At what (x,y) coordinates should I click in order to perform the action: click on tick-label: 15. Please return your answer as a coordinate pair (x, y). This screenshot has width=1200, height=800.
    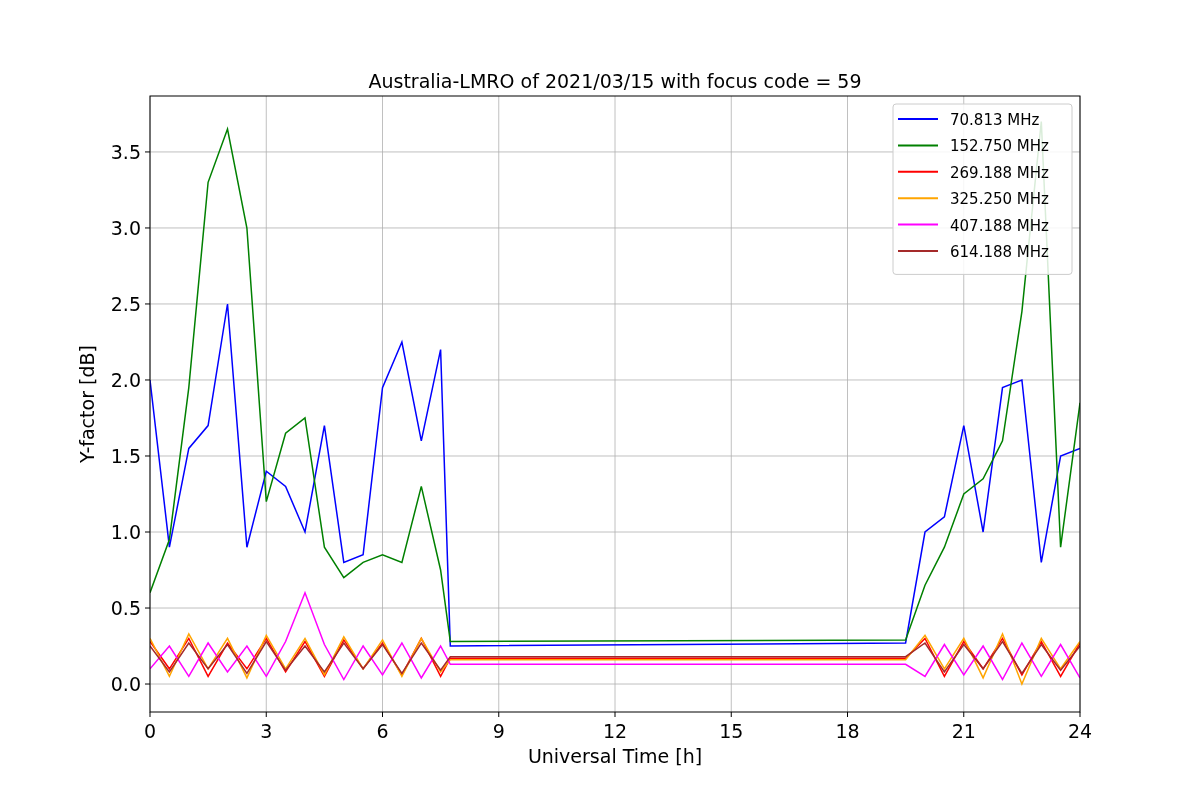
    Looking at the image, I should click on (731, 731).